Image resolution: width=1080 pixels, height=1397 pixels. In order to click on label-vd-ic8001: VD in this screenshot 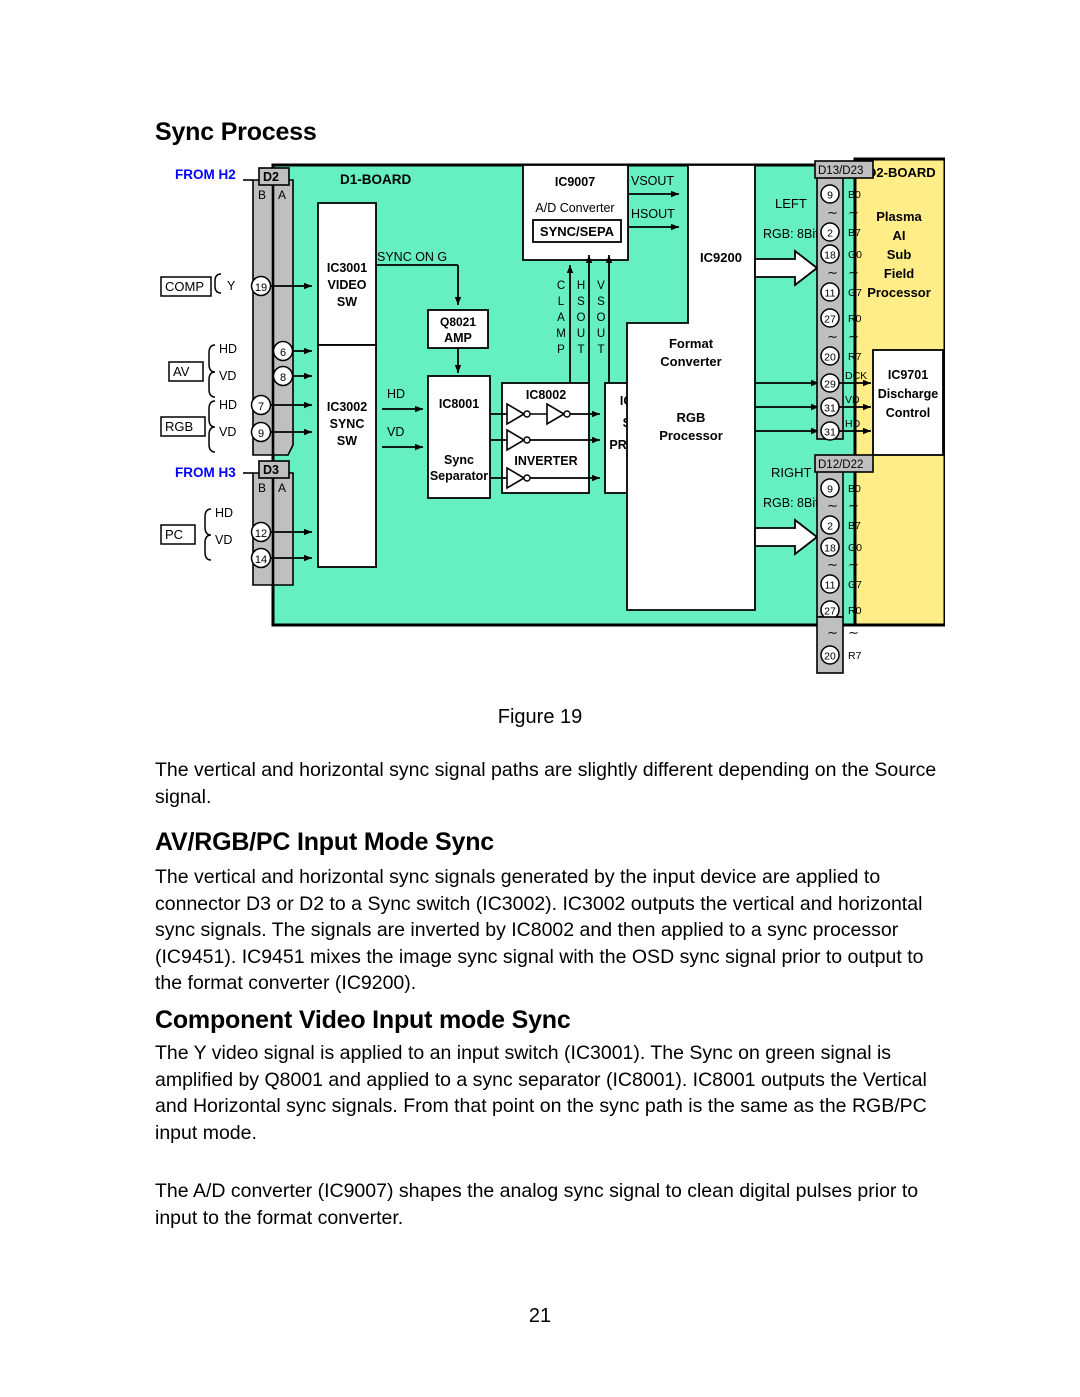, I will do `click(395, 432)`.